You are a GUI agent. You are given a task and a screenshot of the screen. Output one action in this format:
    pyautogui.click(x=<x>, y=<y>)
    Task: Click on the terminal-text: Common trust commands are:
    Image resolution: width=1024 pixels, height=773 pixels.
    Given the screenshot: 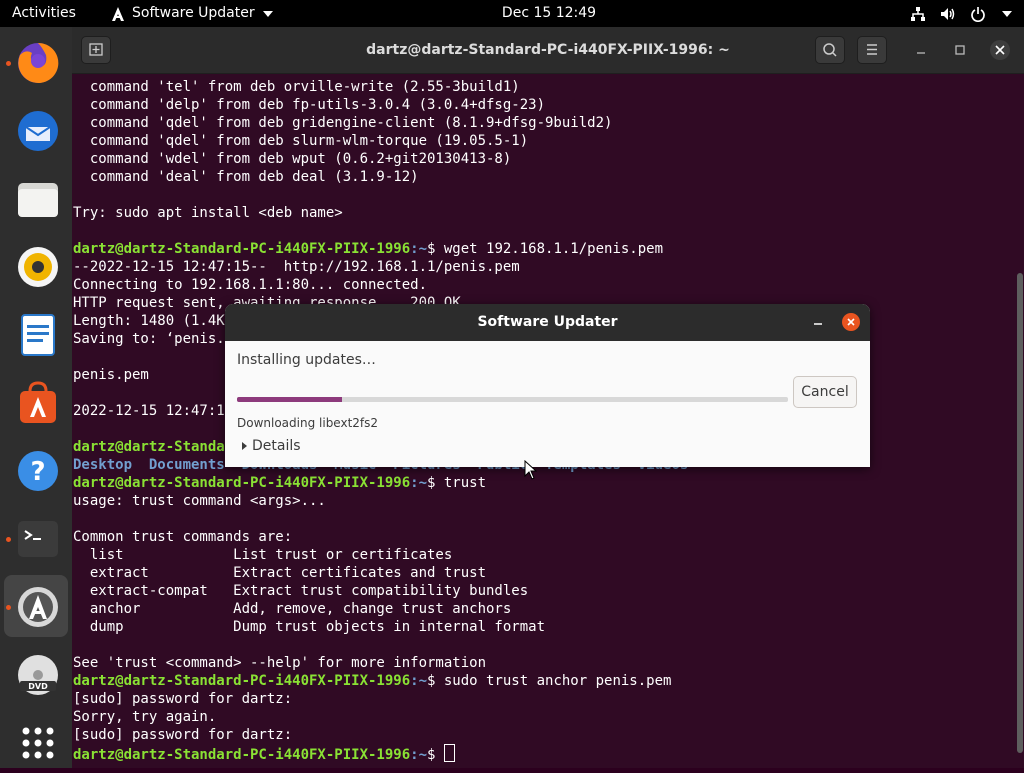 What is the action you would take?
    pyautogui.click(x=183, y=537)
    